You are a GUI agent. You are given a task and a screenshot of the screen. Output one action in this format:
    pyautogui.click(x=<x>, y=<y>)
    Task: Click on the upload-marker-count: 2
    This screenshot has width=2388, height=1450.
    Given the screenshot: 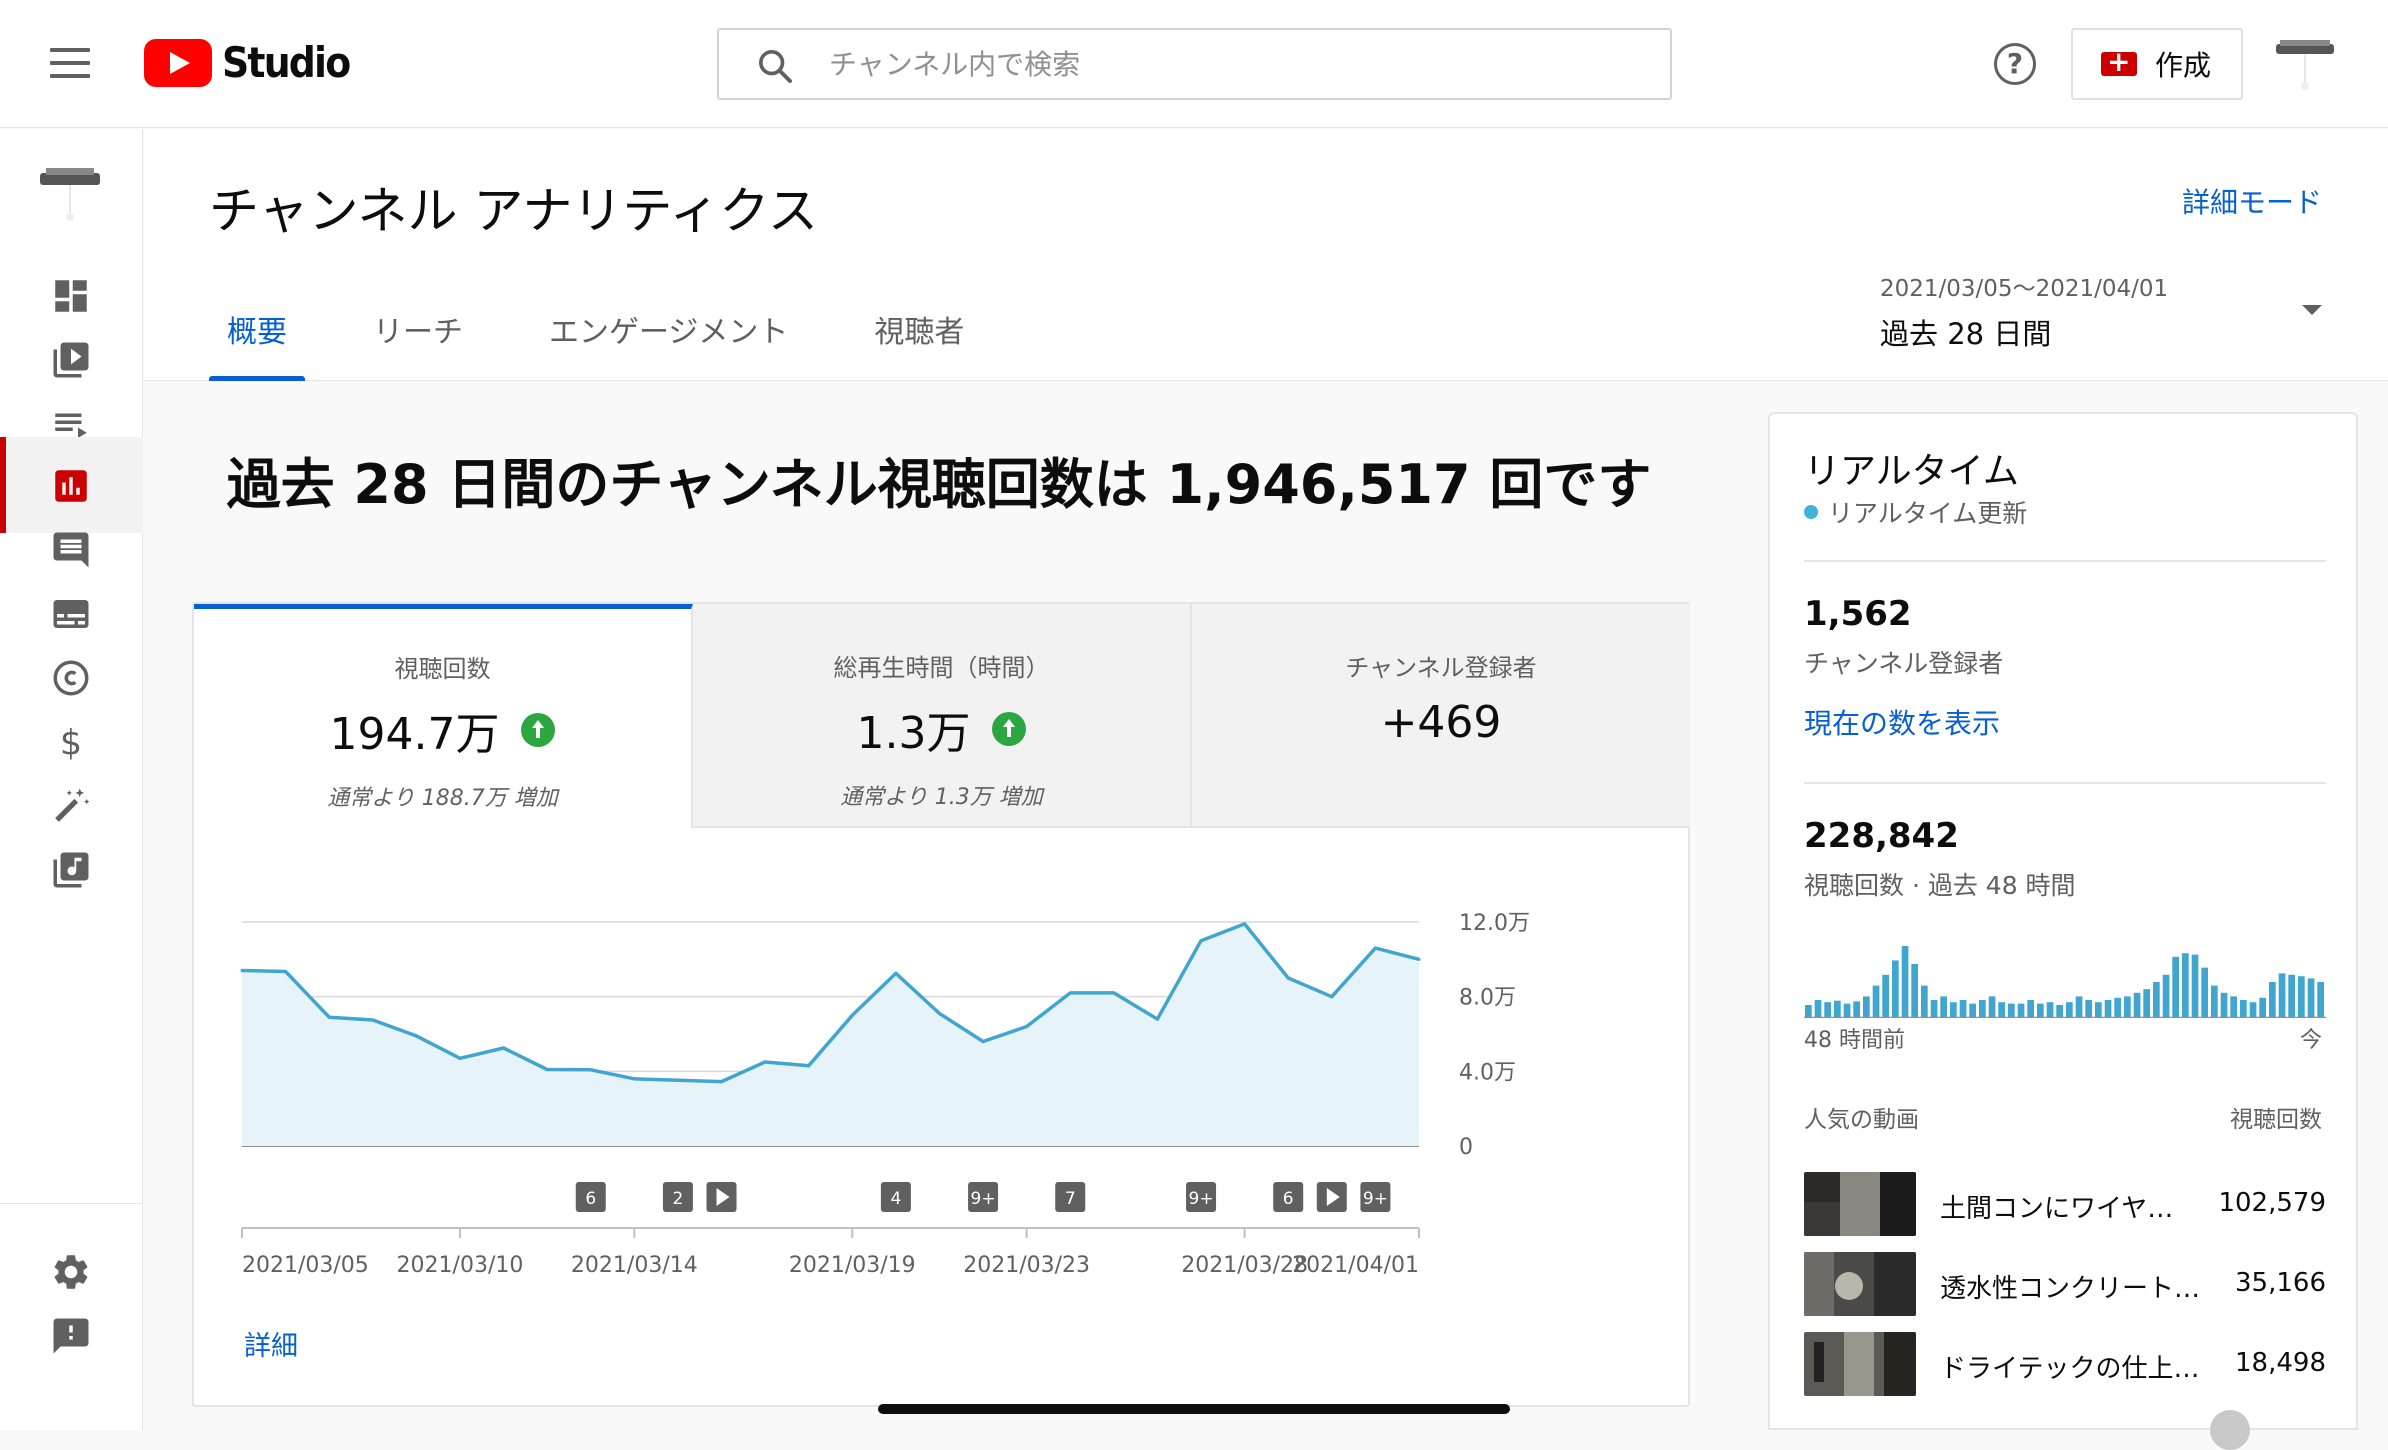 What is the action you would take?
    pyautogui.click(x=678, y=1199)
    